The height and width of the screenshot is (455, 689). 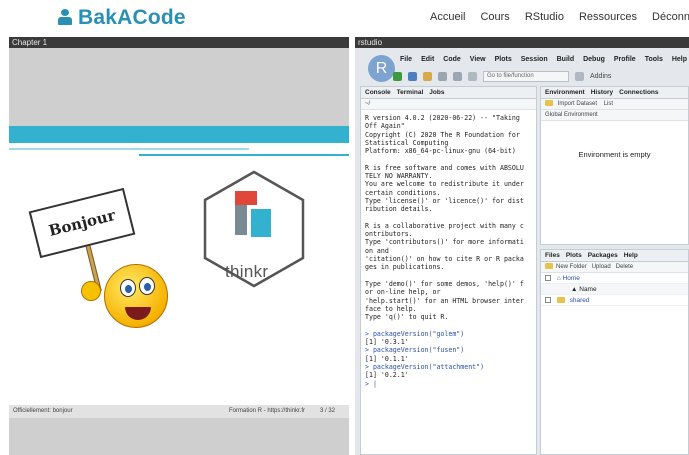 What do you see at coordinates (548, 278) in the screenshot?
I see `select-all-checkbox` at bounding box center [548, 278].